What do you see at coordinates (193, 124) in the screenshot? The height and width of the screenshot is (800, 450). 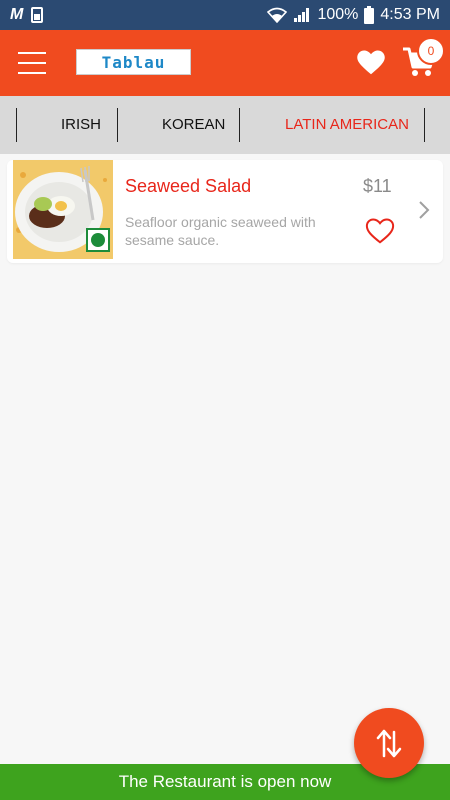 I see `tab-korean: KOREAN` at bounding box center [193, 124].